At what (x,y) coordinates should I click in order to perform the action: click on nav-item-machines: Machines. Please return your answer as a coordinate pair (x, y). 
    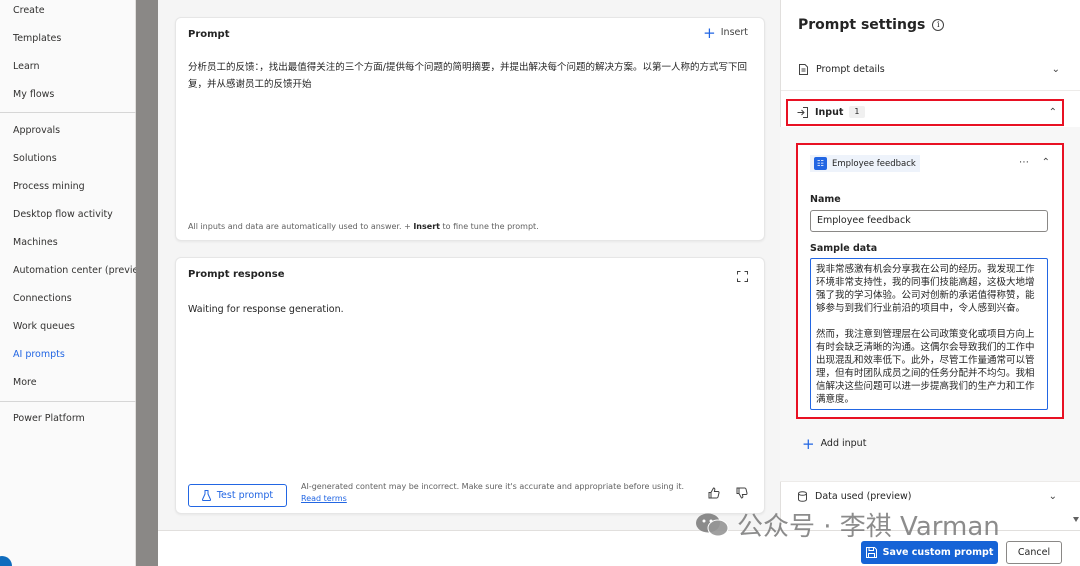
    Looking at the image, I should click on (35, 242).